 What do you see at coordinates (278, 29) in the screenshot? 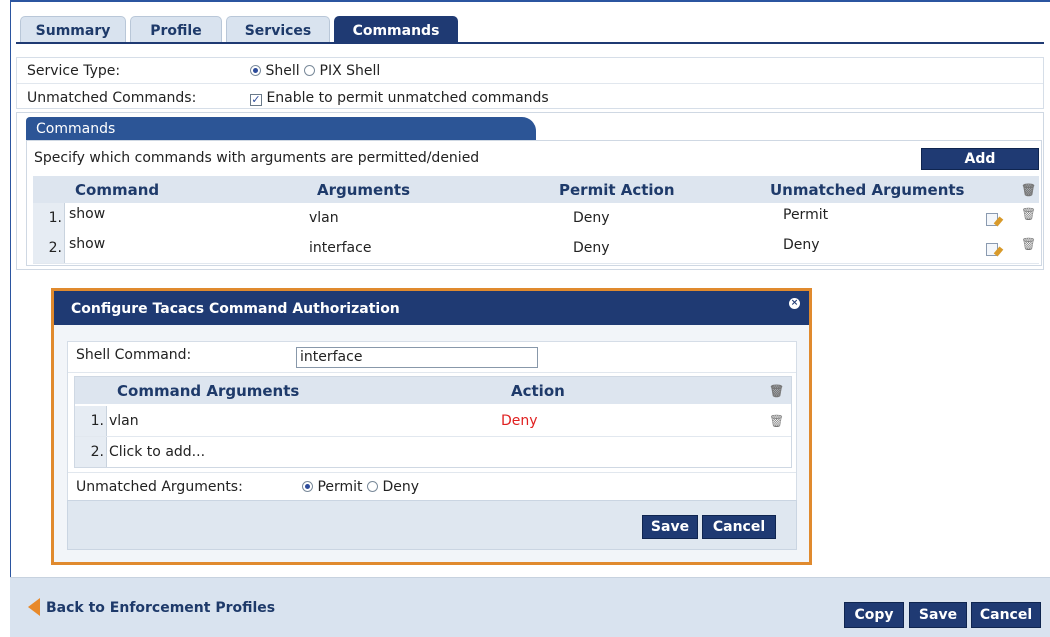
I see `tab-services: Services` at bounding box center [278, 29].